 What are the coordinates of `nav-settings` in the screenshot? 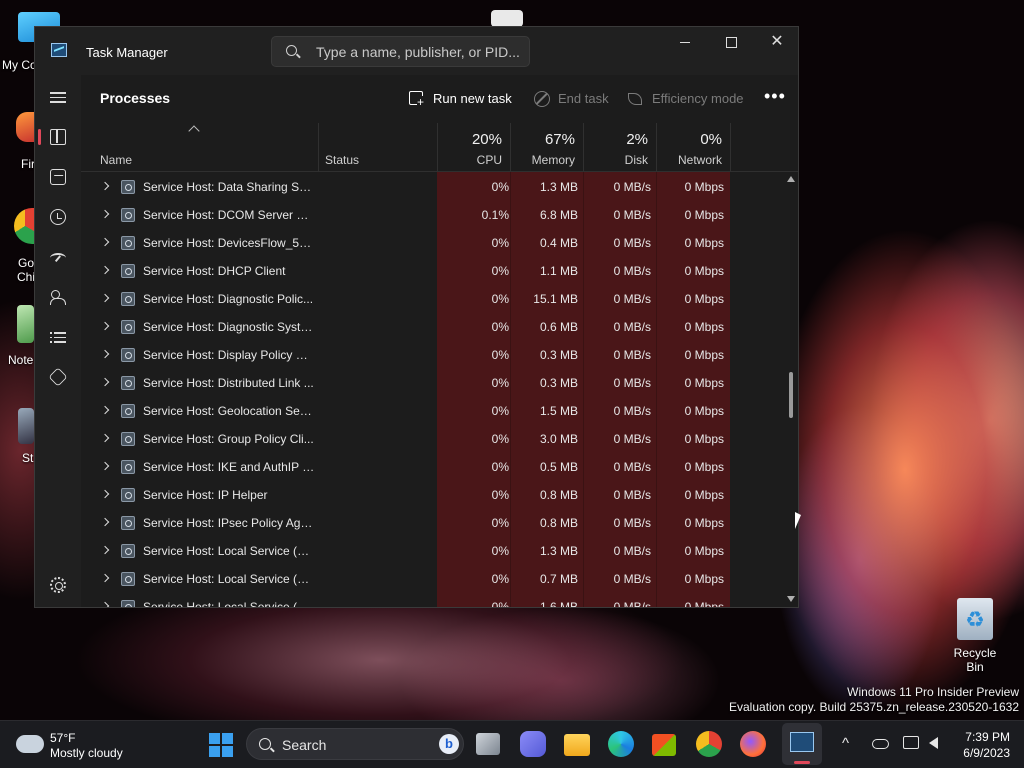 It's located at (58, 585).